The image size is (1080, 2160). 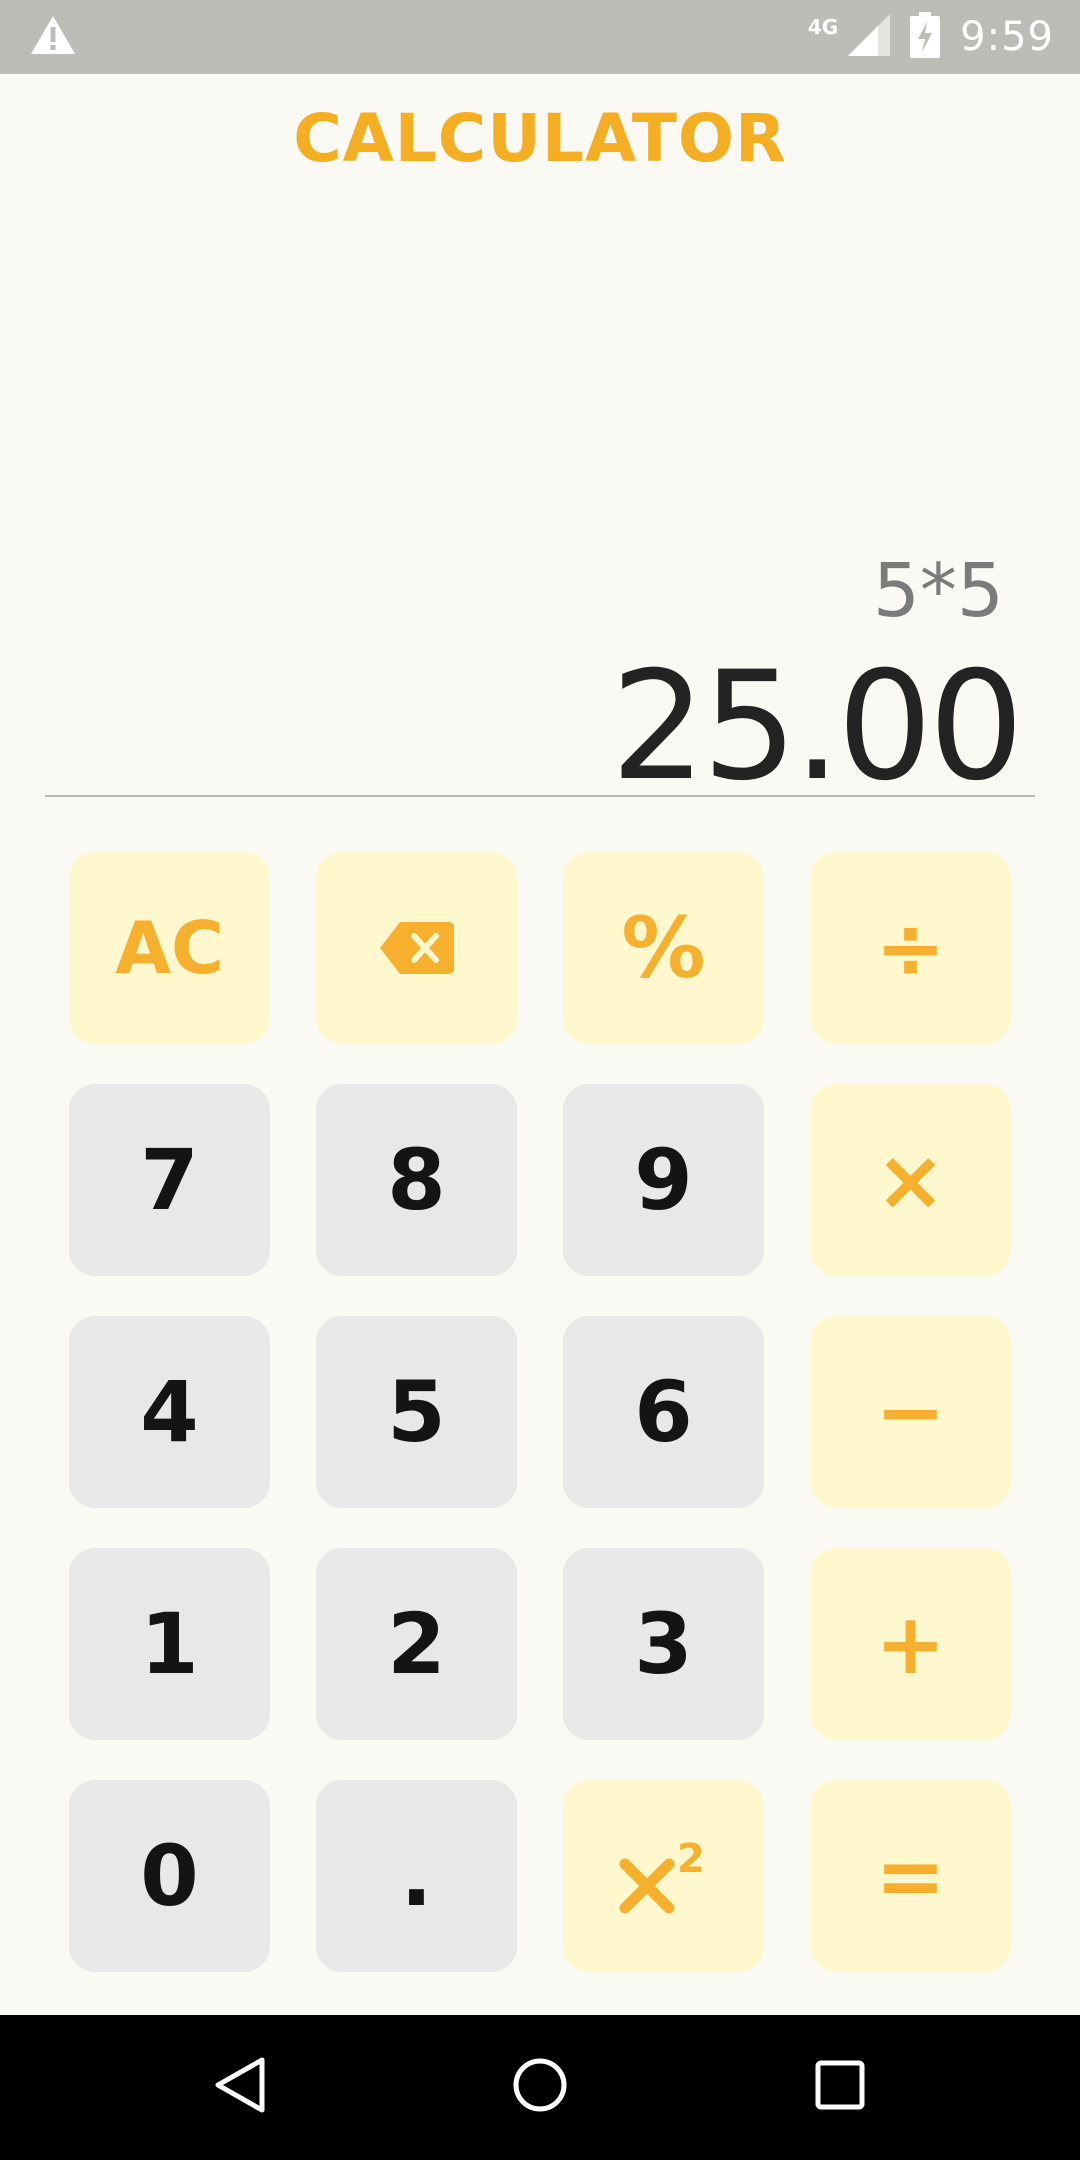 What do you see at coordinates (817, 727) in the screenshot?
I see `result-display: 25.00` at bounding box center [817, 727].